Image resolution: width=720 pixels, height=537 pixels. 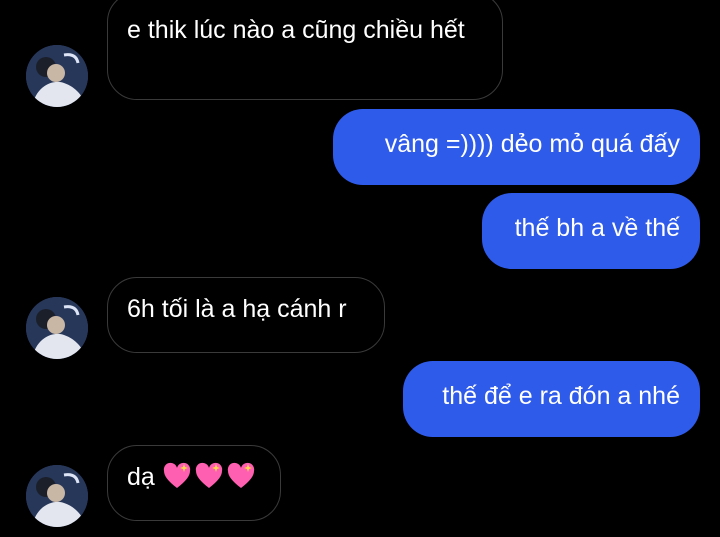 I want to click on message-bubble-outgoing: thế để e ra đón a nhé, so click(x=551, y=399).